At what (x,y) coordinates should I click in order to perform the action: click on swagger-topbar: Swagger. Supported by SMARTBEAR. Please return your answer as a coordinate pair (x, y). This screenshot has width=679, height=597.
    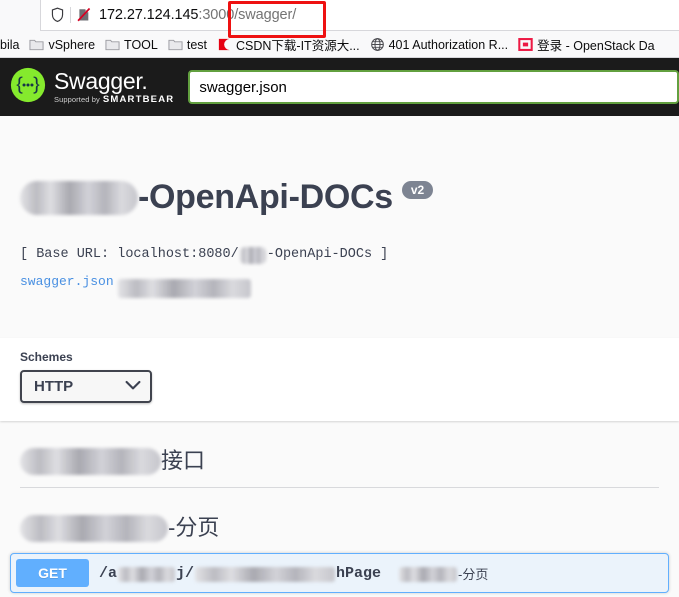
    Looking at the image, I should click on (339, 87).